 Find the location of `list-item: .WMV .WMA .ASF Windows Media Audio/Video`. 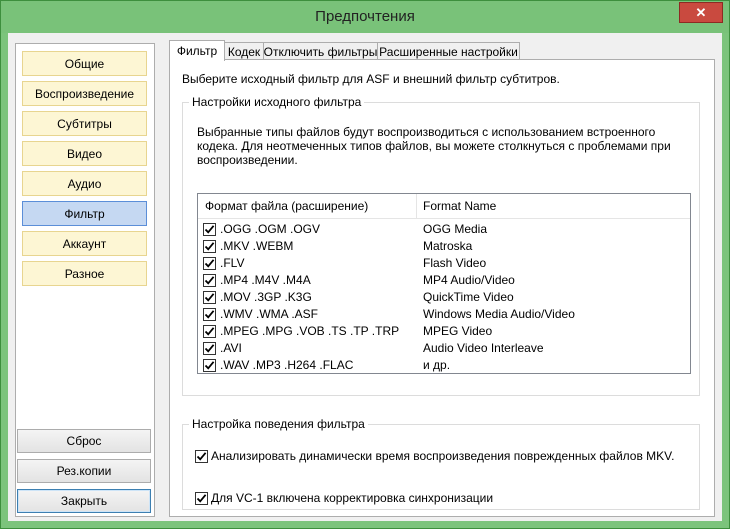

list-item: .WMV .WMA .ASF Windows Media Audio/Video is located at coordinates (444, 314).